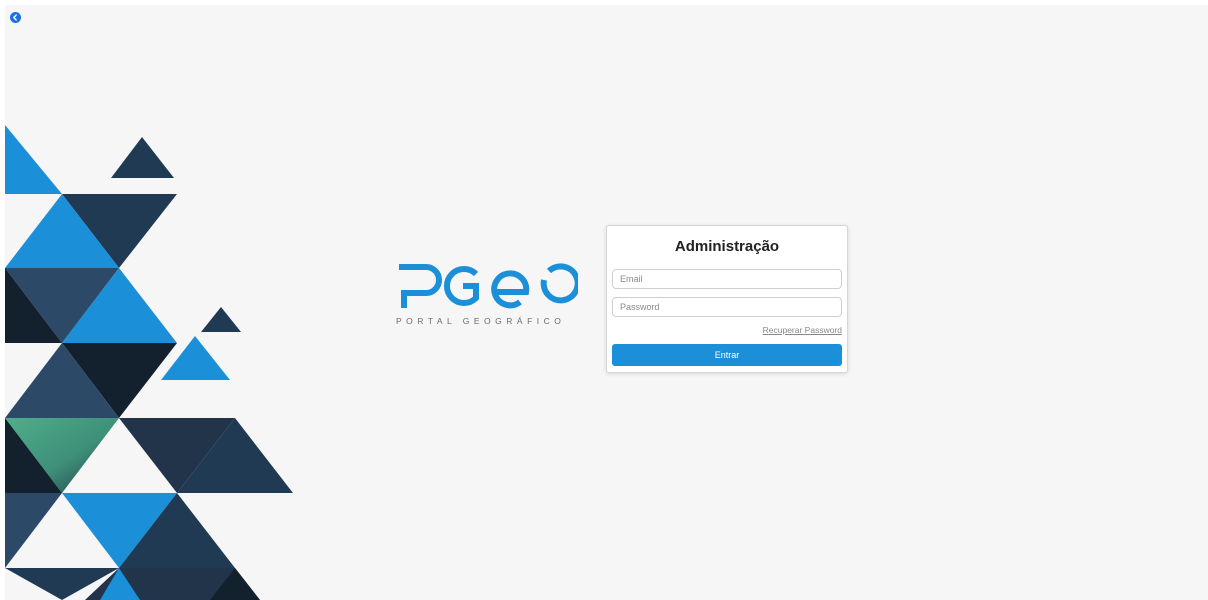  I want to click on login-card: Administração Recuperar Password Entrar, so click(727, 299).